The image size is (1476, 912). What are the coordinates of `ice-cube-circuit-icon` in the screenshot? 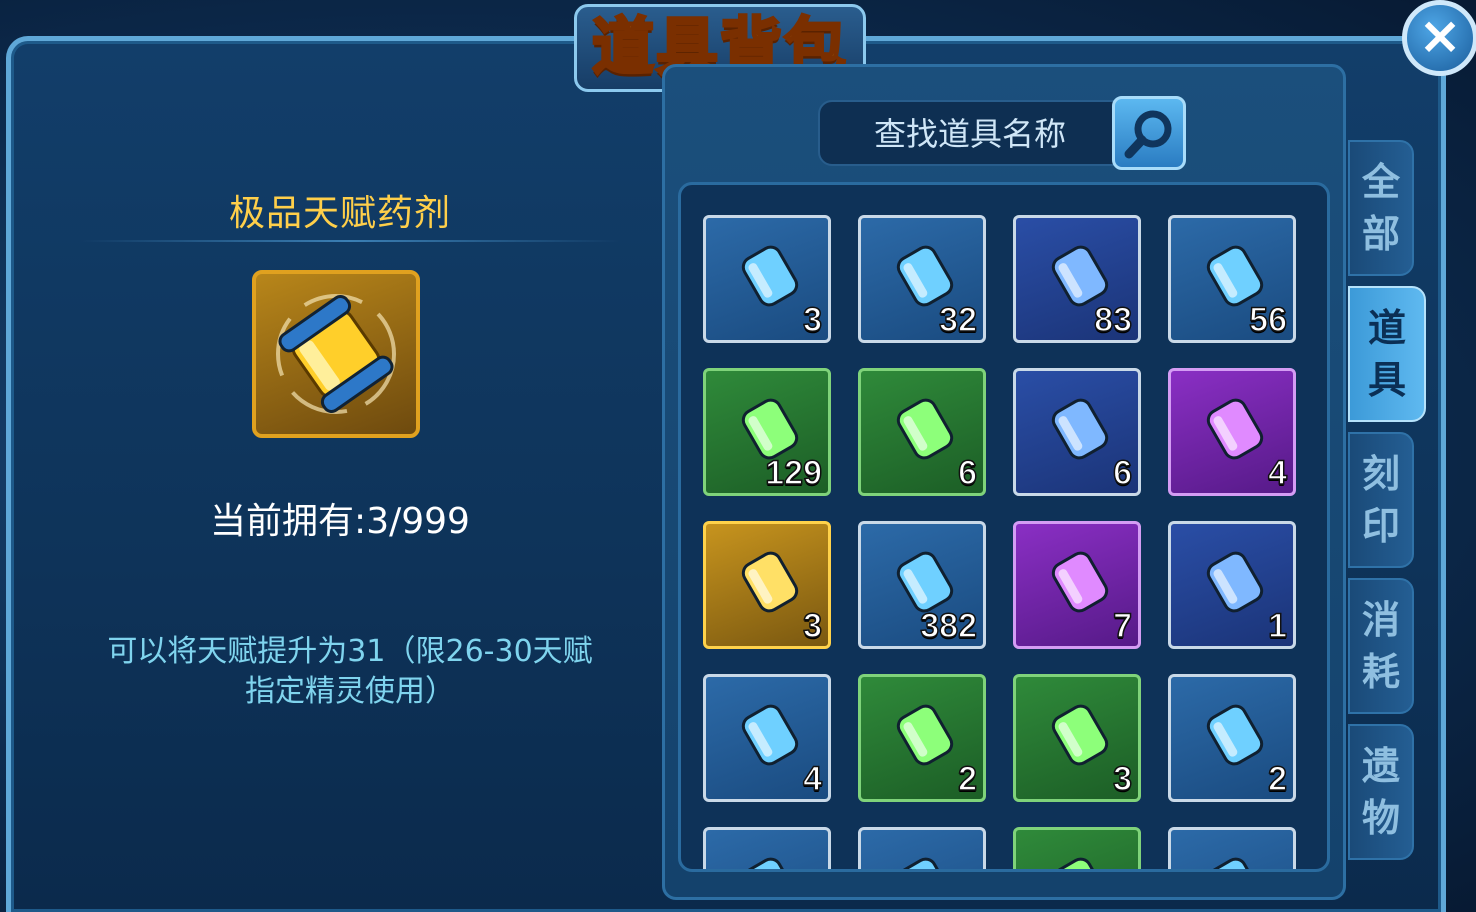 It's located at (1235, 735).